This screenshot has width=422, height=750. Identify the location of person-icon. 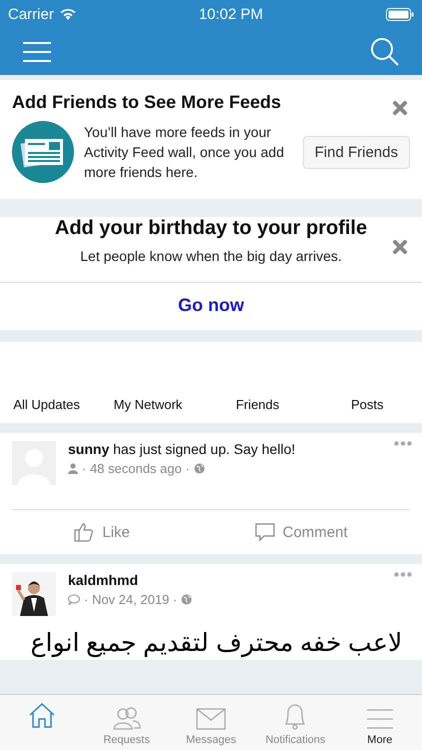
(73, 468).